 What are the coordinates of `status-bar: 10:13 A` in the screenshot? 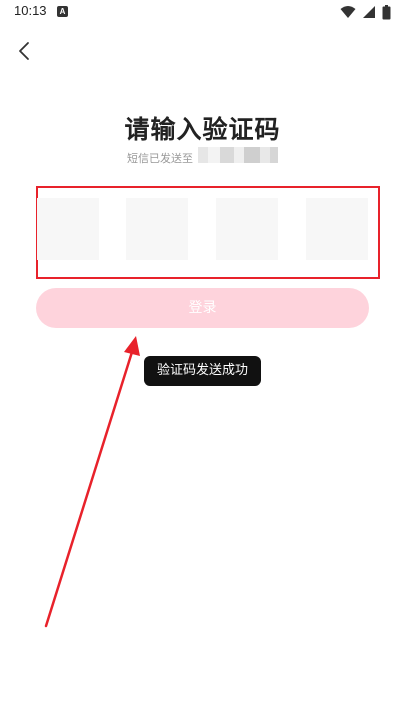 It's located at (202, 12).